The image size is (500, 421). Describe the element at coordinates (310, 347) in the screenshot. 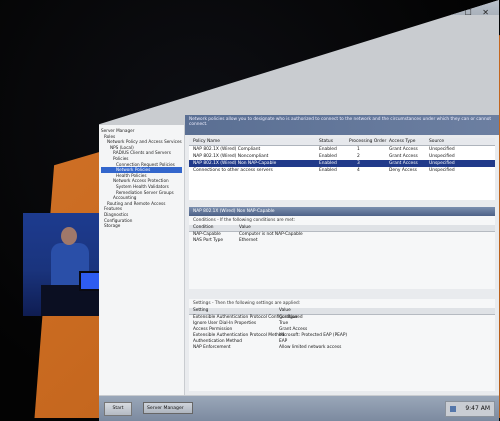

I see `setting-value: Allow limited network access` at that location.